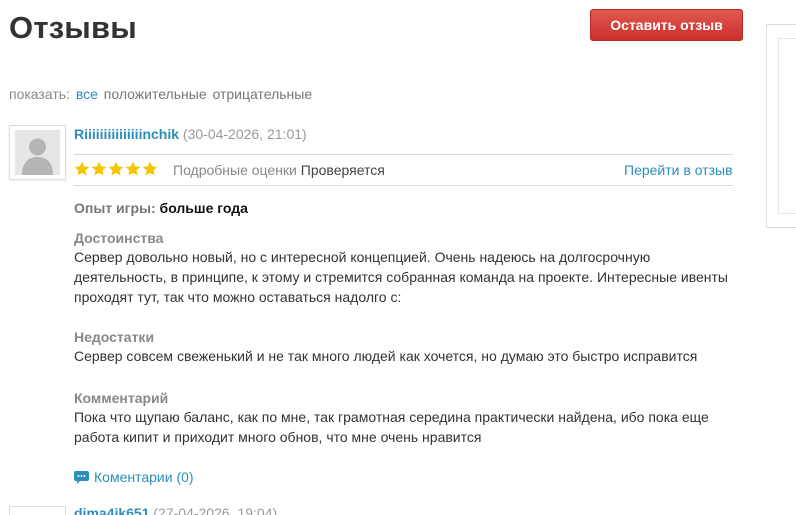  Describe the element at coordinates (144, 477) in the screenshot. I see `comments-link-label: Коментарии (0)` at that location.